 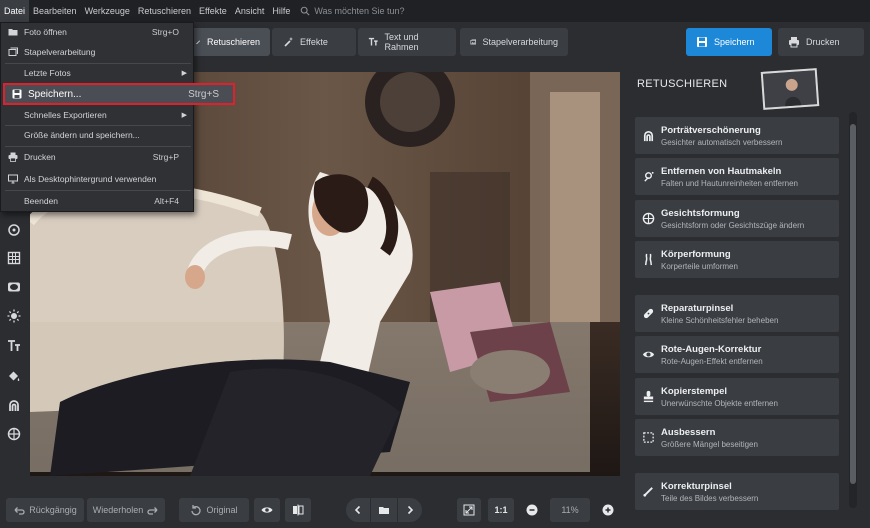 What do you see at coordinates (520, 42) in the screenshot?
I see `tab-batch-label: Stapelverarbeitung` at bounding box center [520, 42].